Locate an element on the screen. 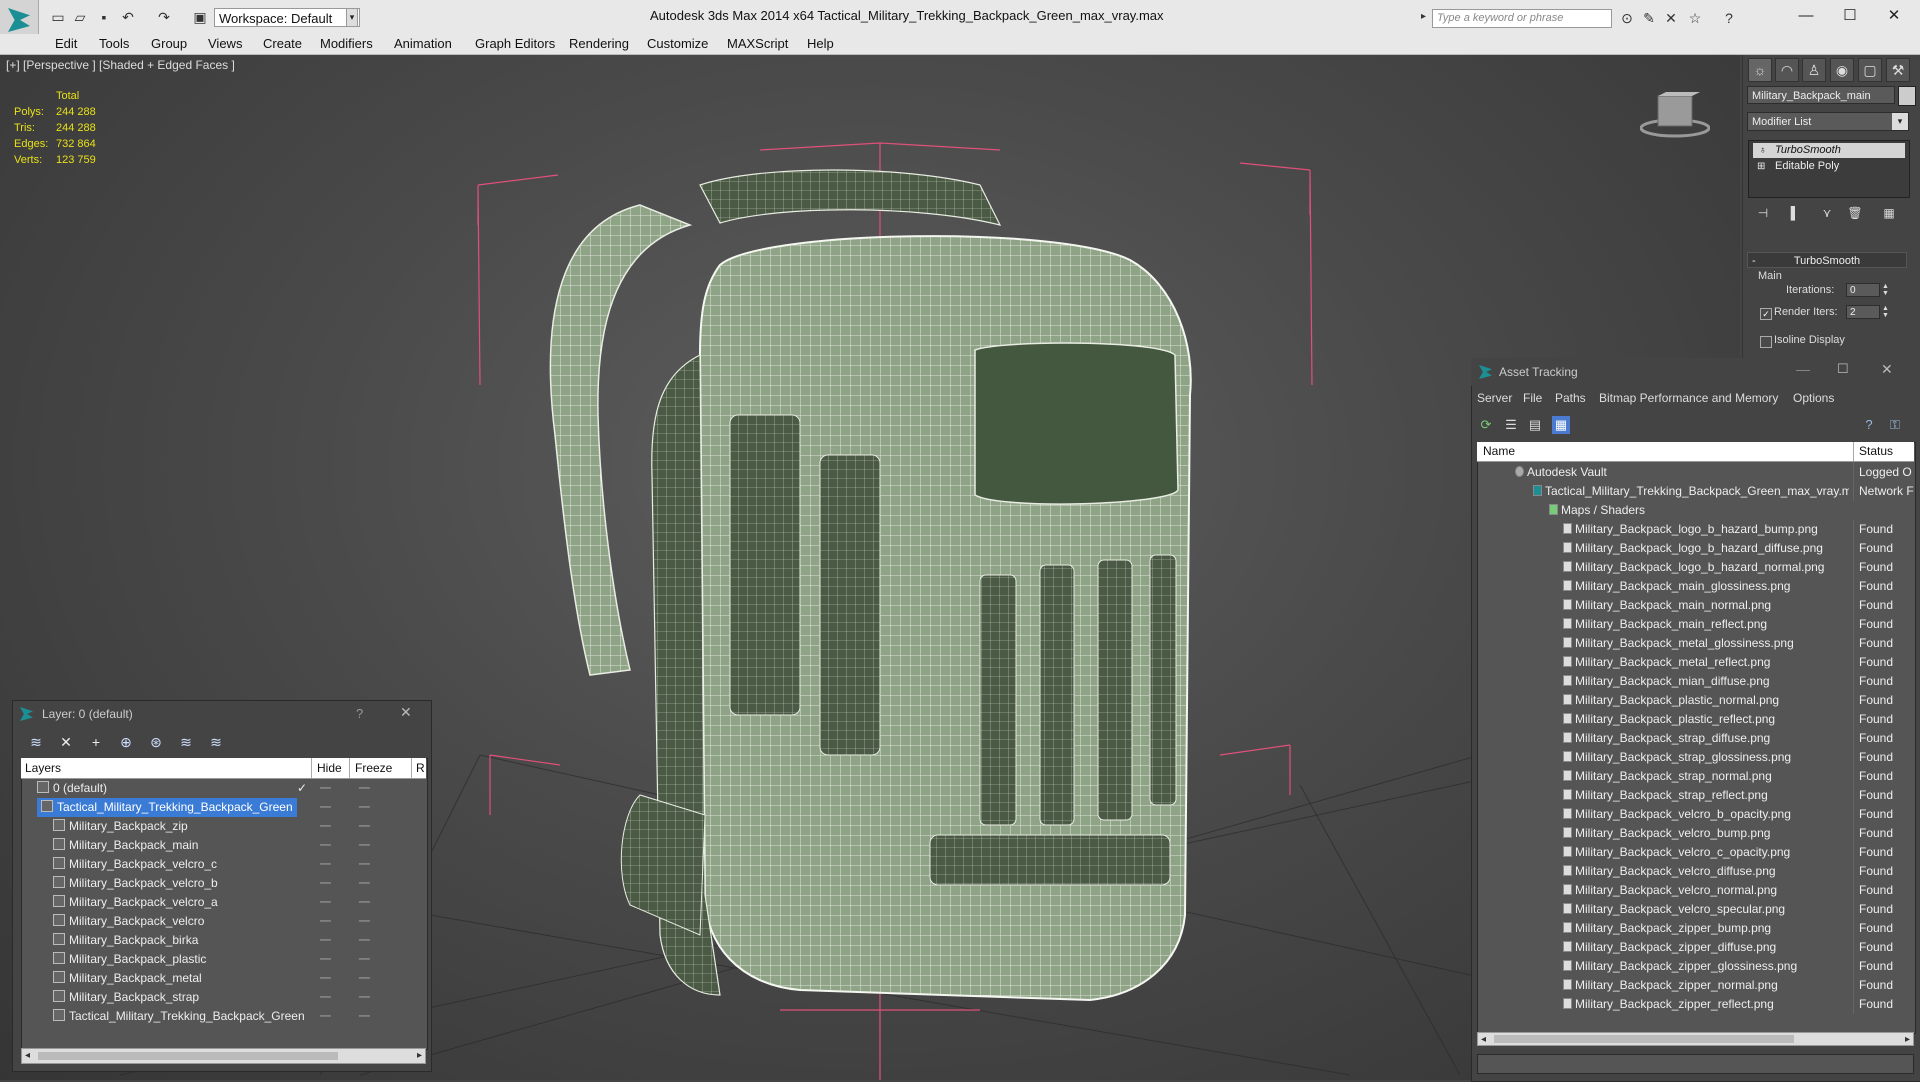 This screenshot has height=1082, width=1920. hide-all-layers-icon: ≋ is located at coordinates (186, 742).